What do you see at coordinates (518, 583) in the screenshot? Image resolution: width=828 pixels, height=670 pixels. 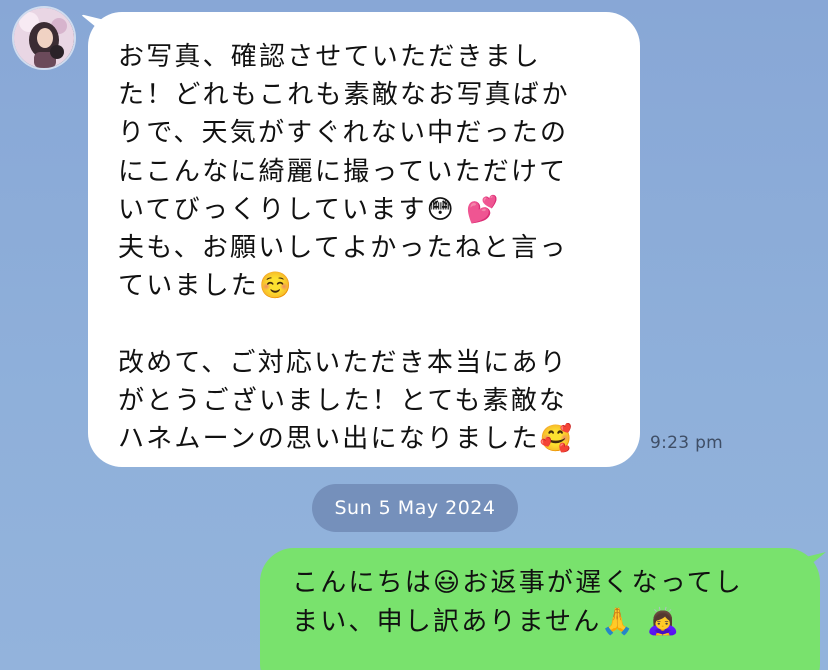 I see `outgoing-line: こんにちは😃お返事が遅くなってし` at bounding box center [518, 583].